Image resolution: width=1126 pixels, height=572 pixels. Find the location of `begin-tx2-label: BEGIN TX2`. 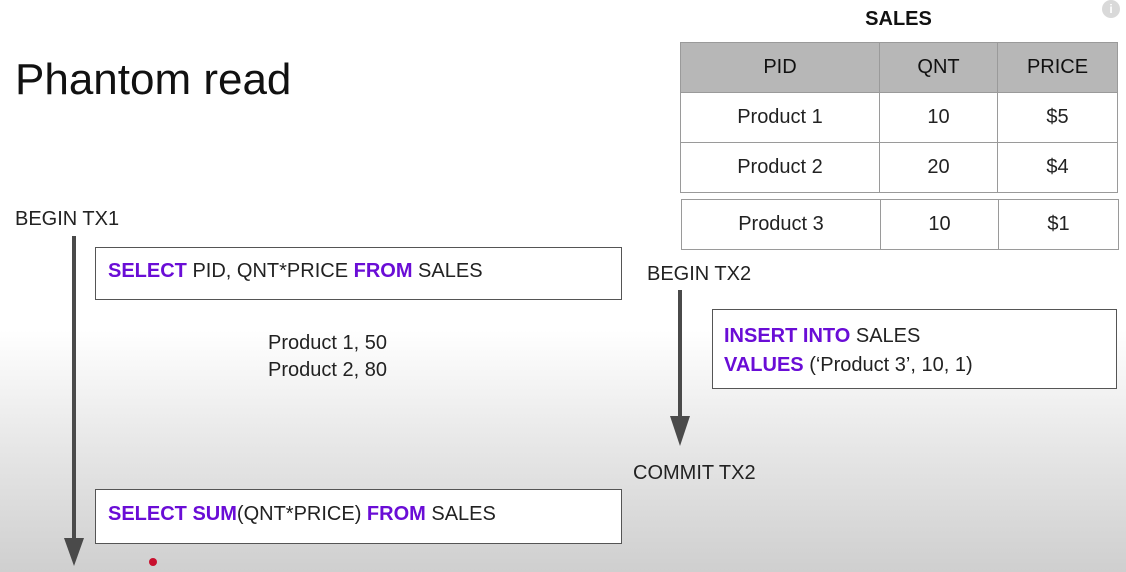

begin-tx2-label: BEGIN TX2 is located at coordinates (699, 274).